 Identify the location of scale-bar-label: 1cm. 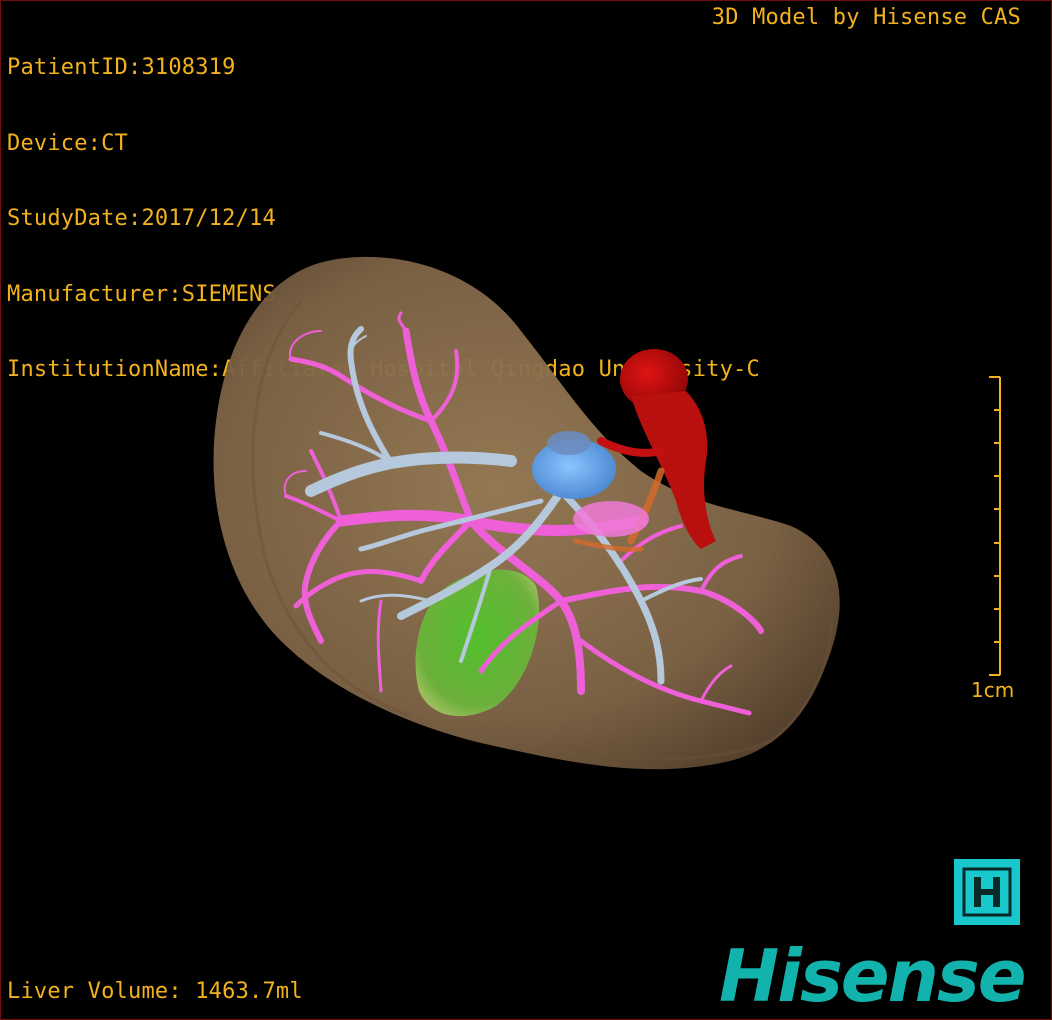
(993, 690).